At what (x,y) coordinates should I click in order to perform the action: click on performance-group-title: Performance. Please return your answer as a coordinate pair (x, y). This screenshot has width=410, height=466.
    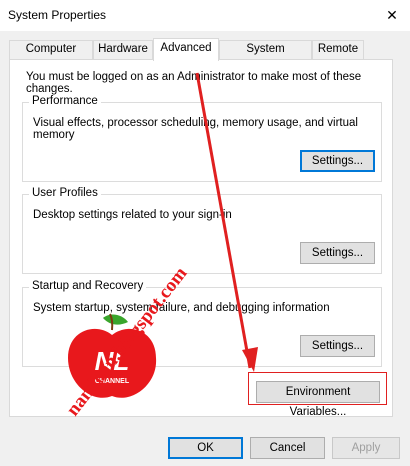
    Looking at the image, I should click on (65, 101).